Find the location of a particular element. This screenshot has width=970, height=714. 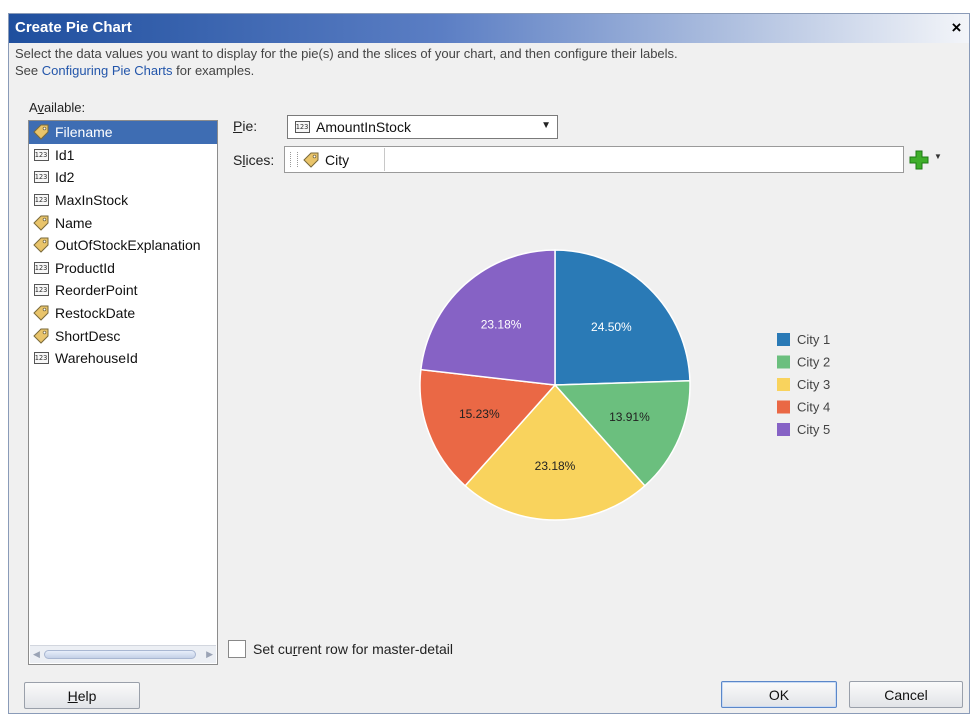

slices-label: Slices: is located at coordinates (253, 160).